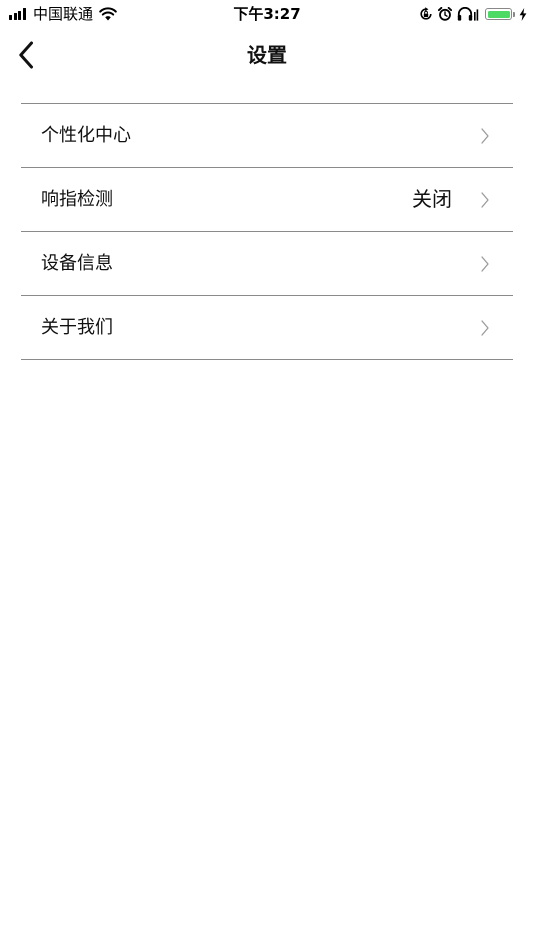  I want to click on battery-level, so click(498, 14).